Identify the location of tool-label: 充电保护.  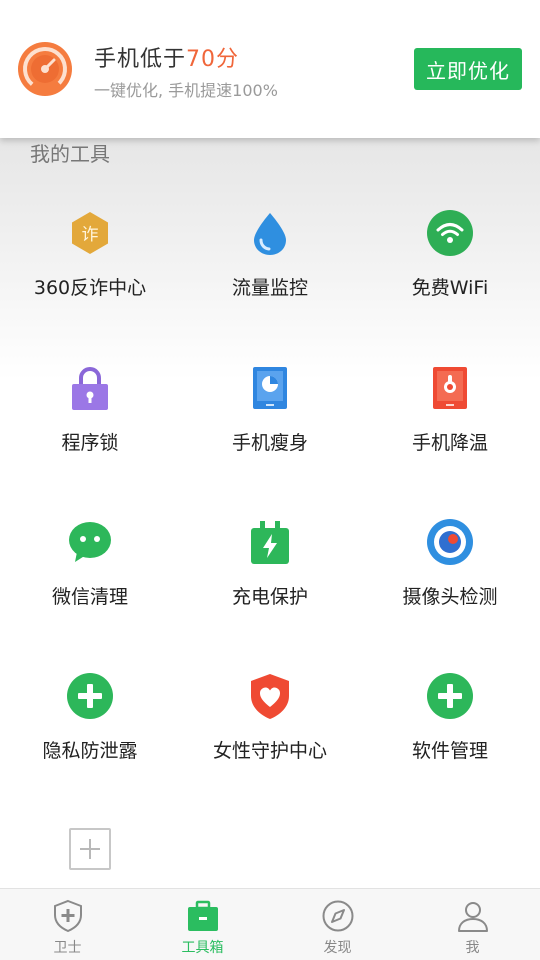
(269, 597).